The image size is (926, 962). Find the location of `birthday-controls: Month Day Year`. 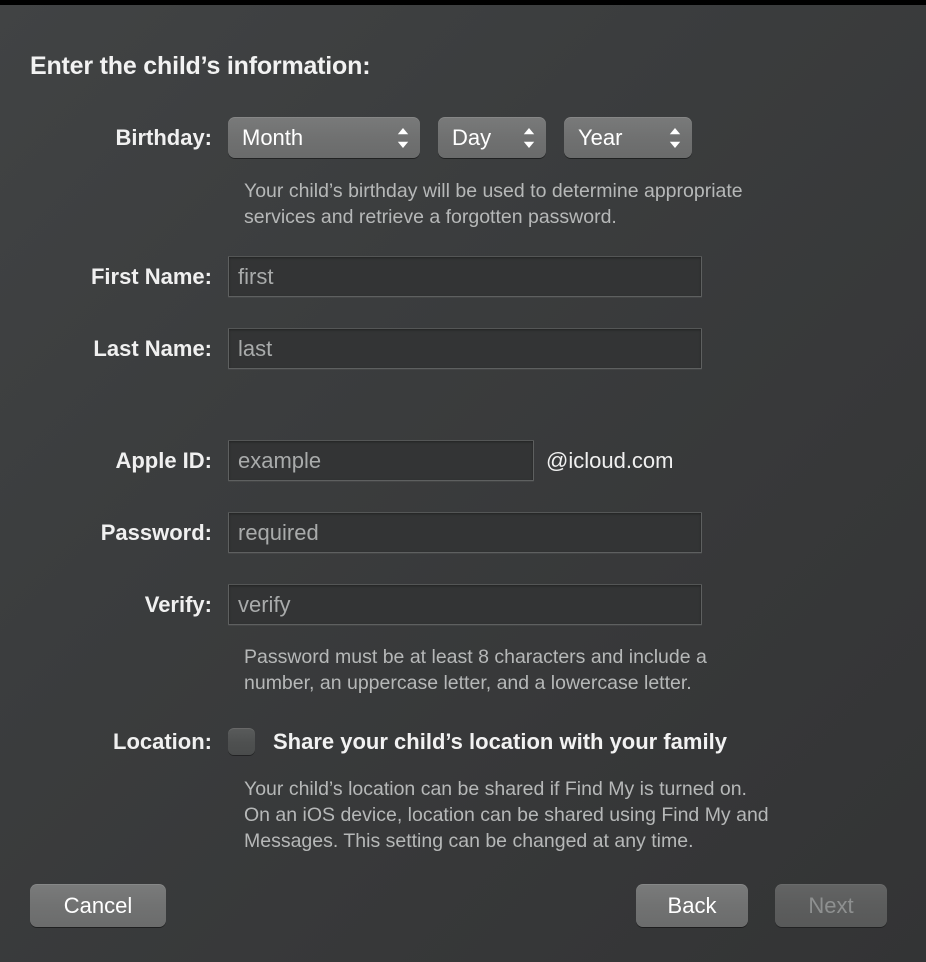

birthday-controls: Month Day Year is located at coordinates (577, 137).